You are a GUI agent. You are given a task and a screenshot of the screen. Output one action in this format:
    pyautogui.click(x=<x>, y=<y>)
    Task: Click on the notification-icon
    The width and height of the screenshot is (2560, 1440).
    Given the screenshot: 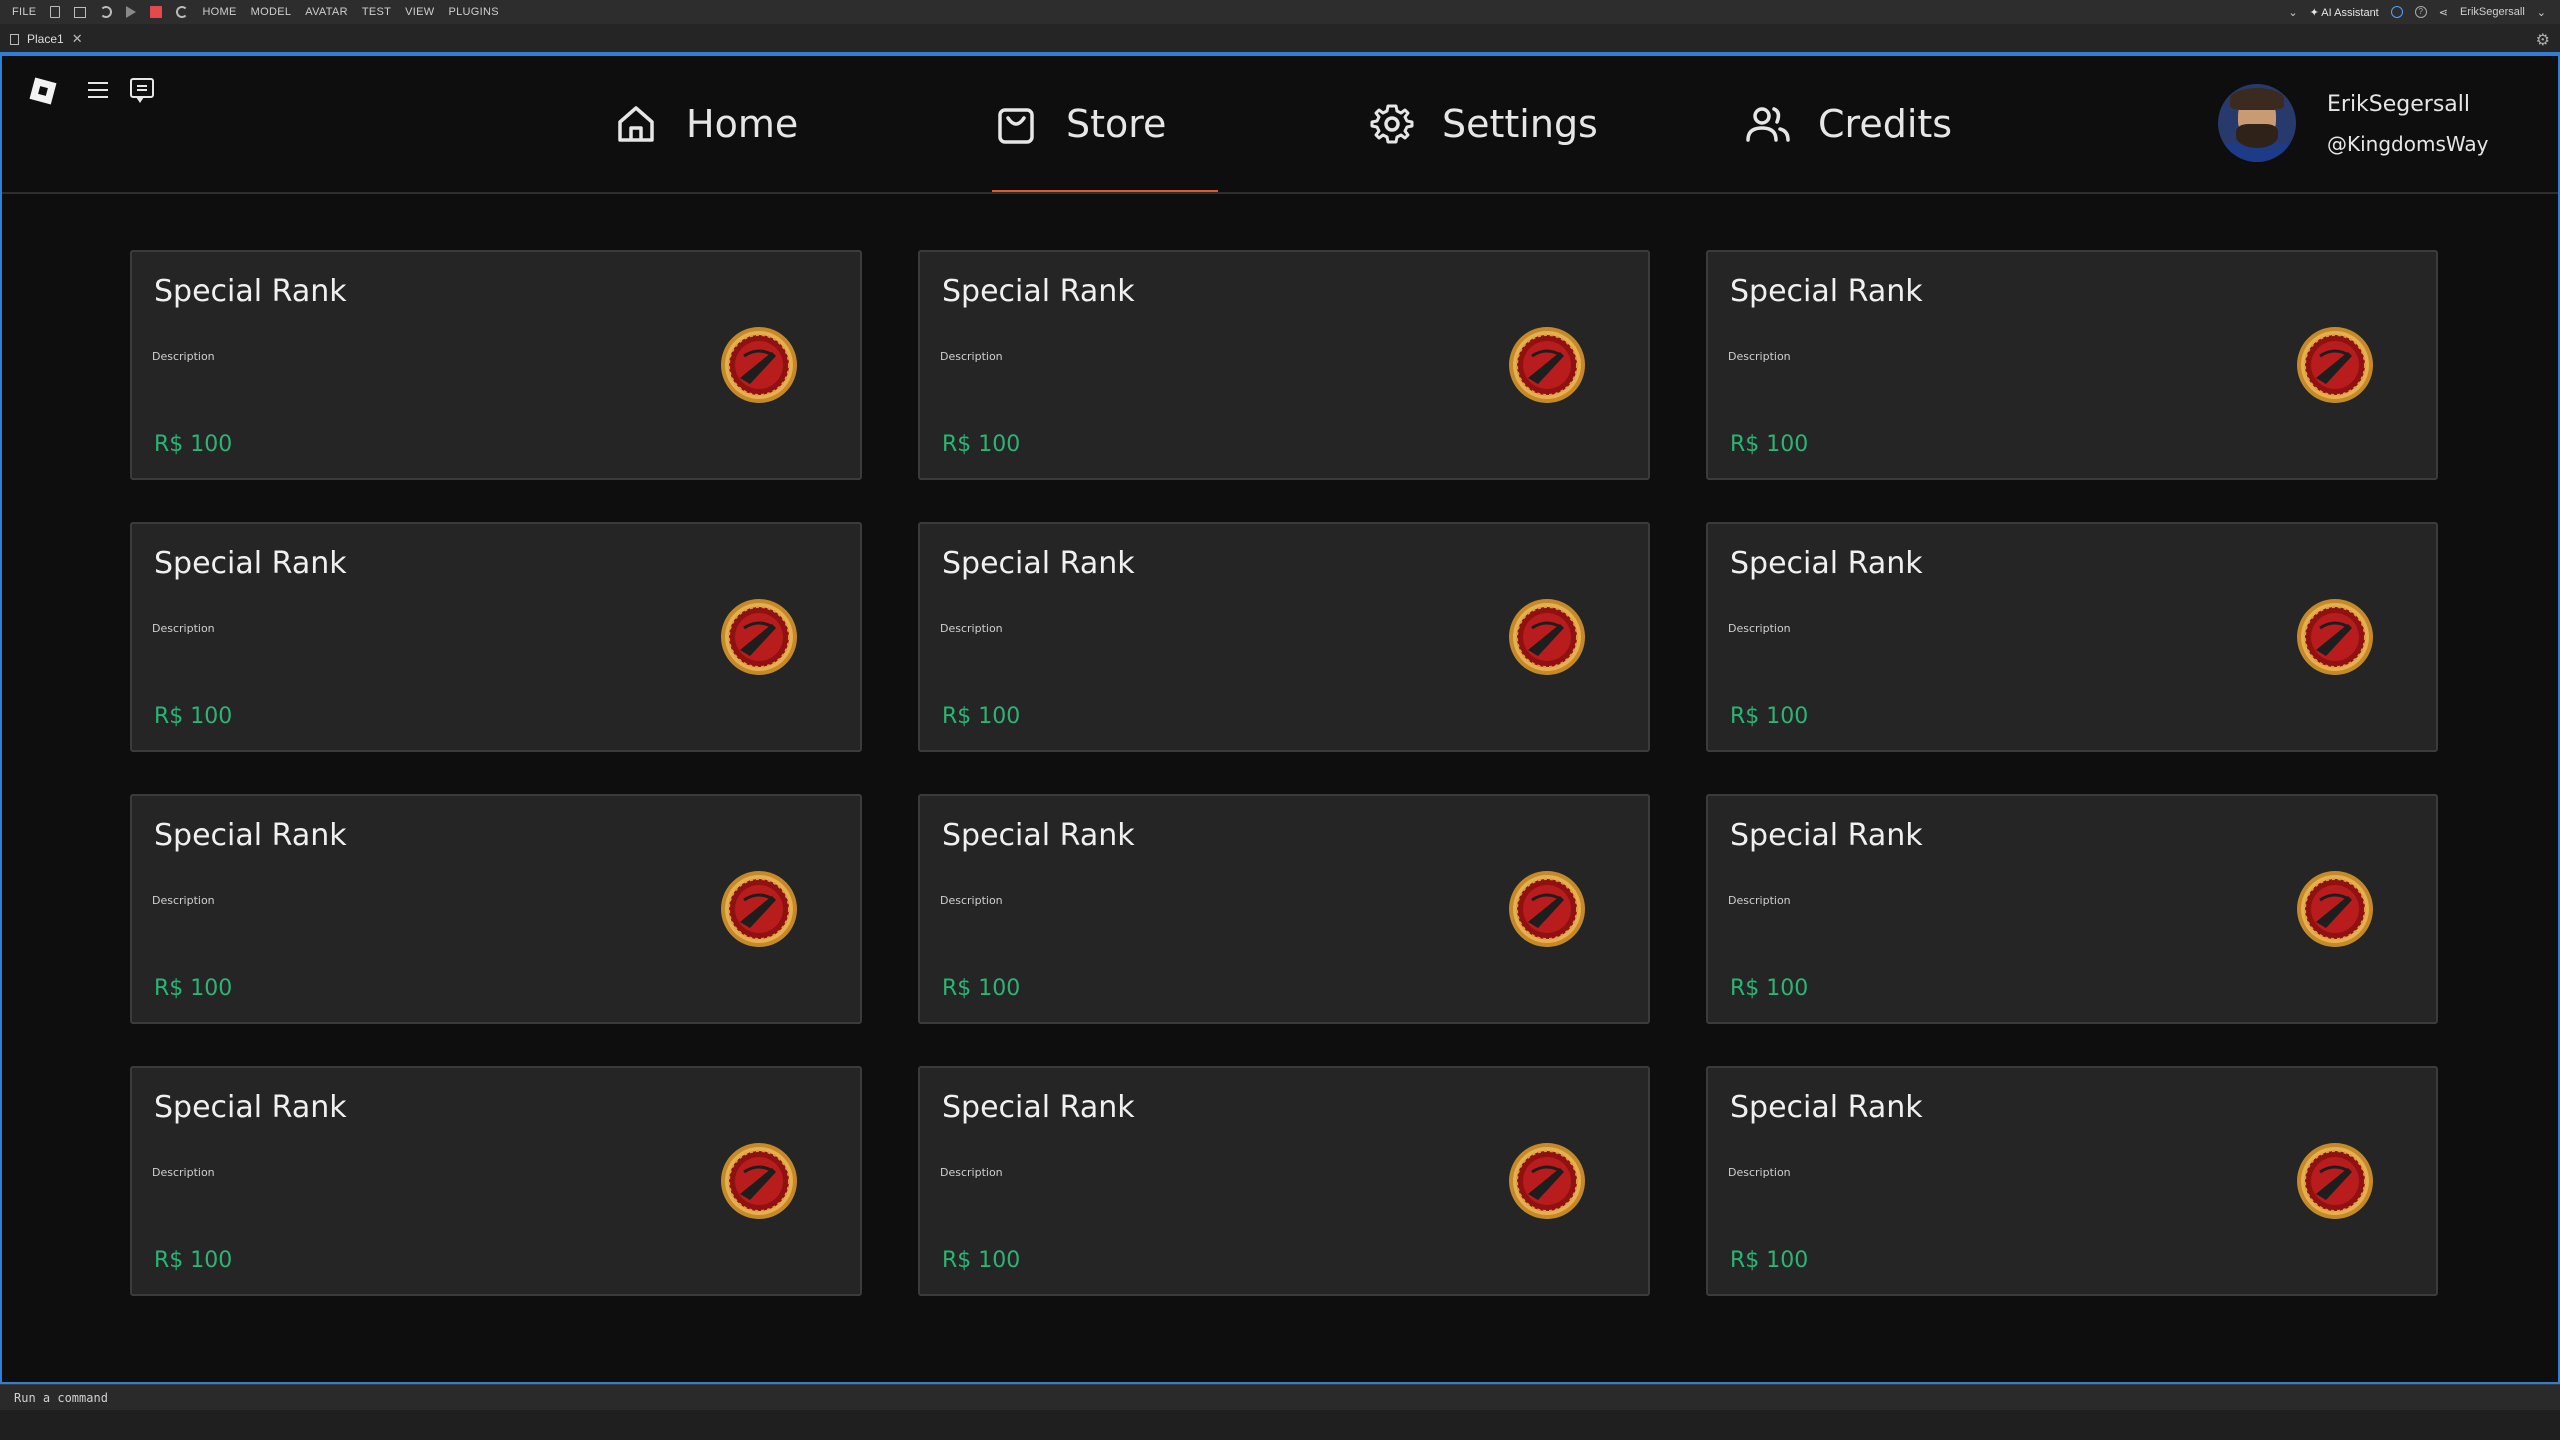 What is the action you would take?
    pyautogui.click(x=2396, y=12)
    